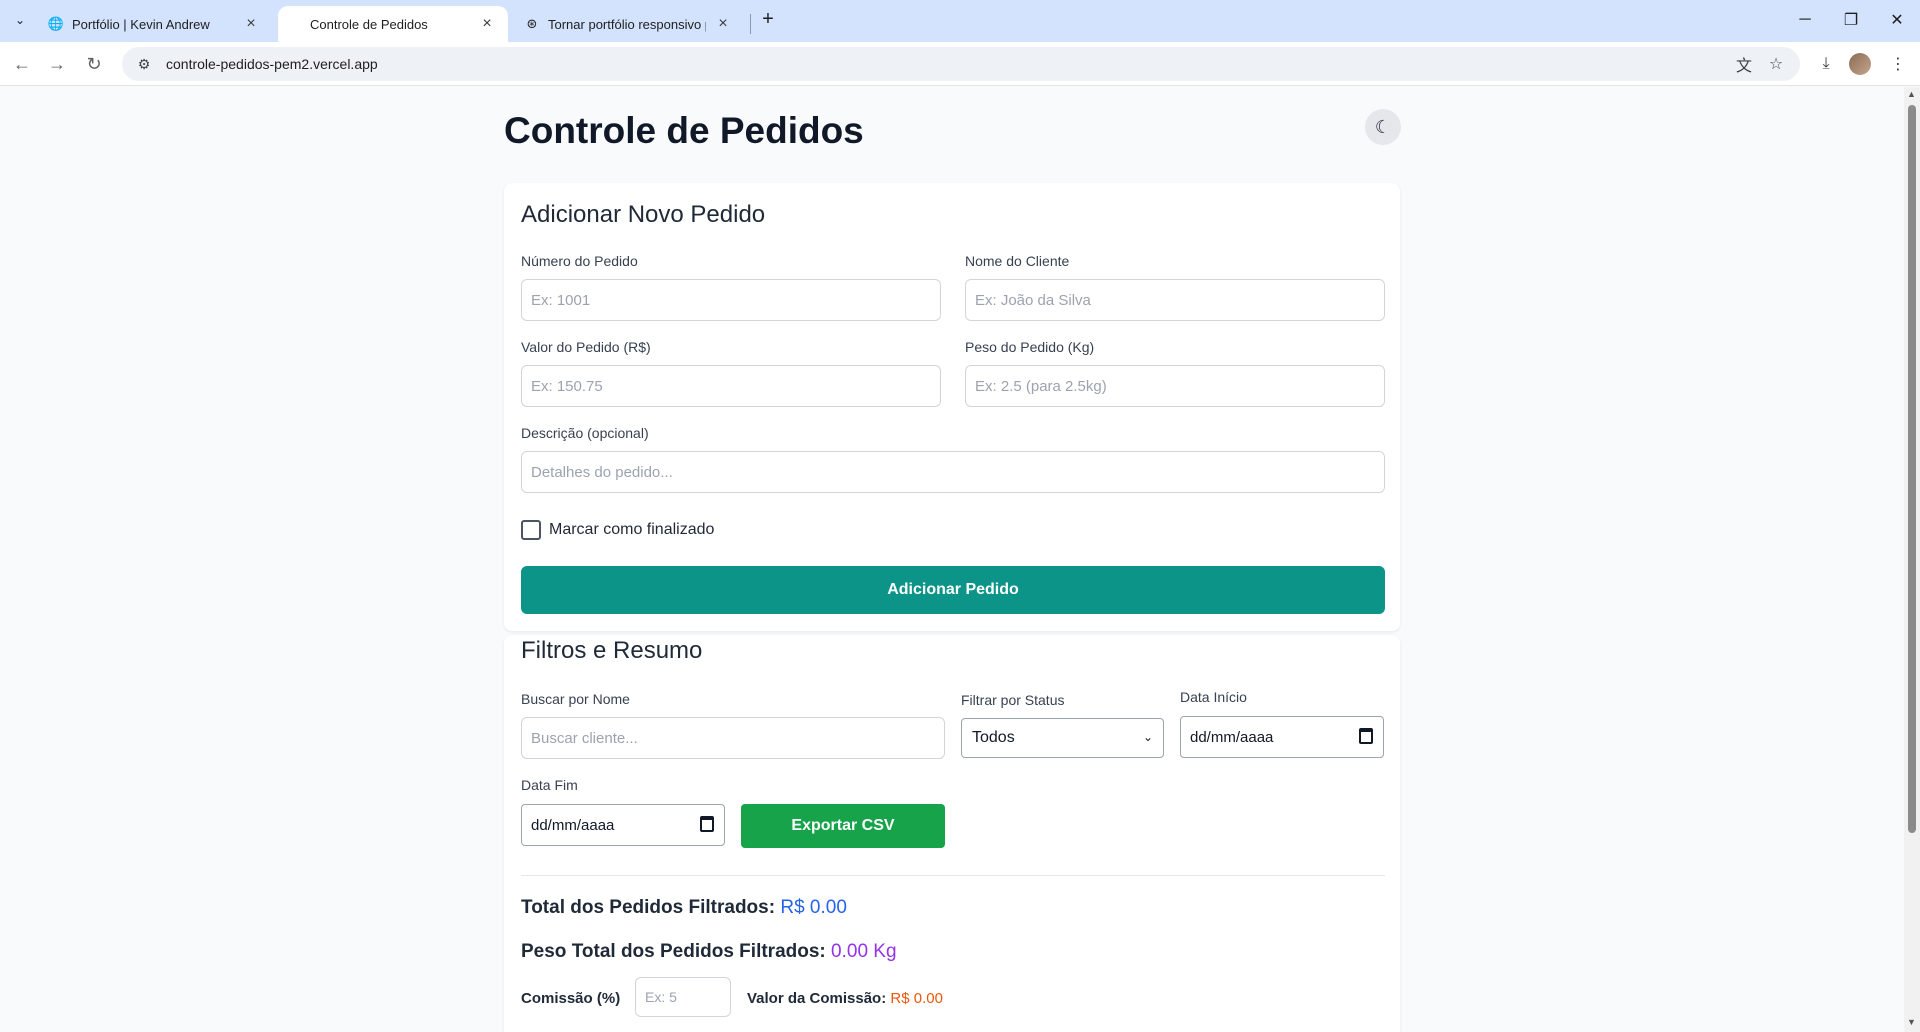 Image resolution: width=1920 pixels, height=1032 pixels. Describe the element at coordinates (1776, 64) in the screenshot. I see `bookmark-star-icon: ☆` at that location.